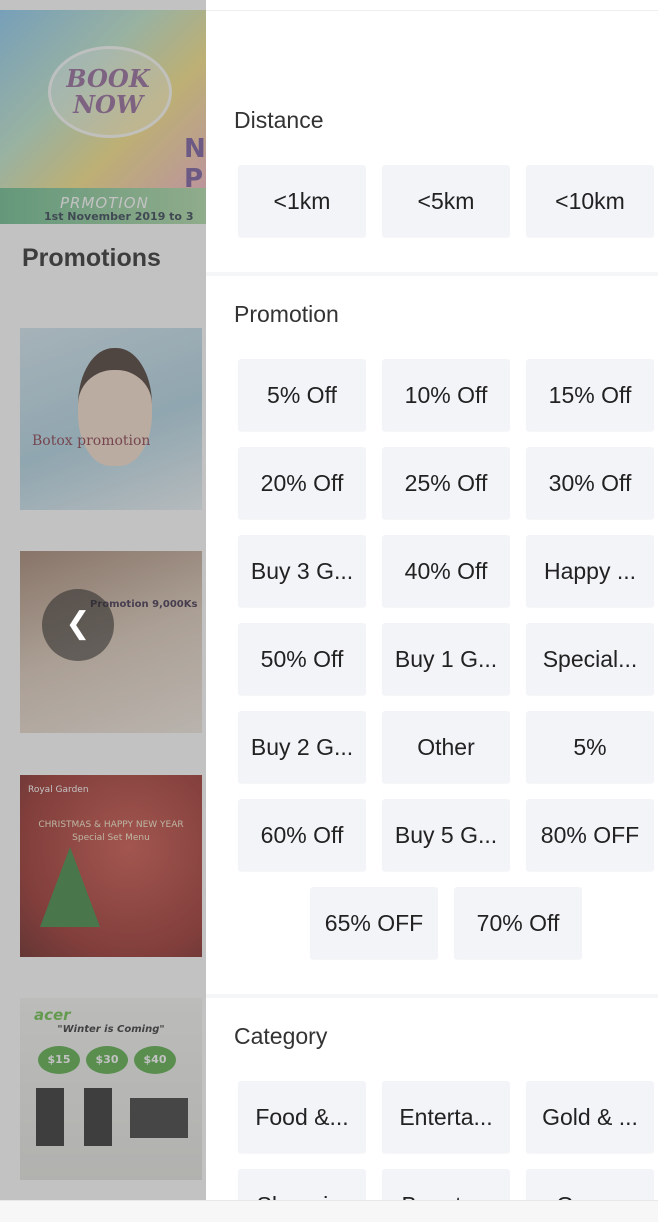 The height and width of the screenshot is (1222, 658). What do you see at coordinates (302, 395) in the screenshot?
I see `promotion-option: 5% Off` at bounding box center [302, 395].